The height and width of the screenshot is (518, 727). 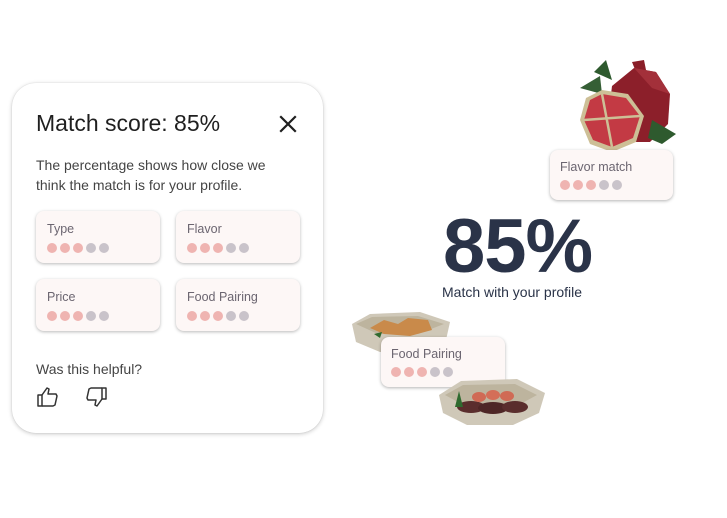 I want to click on thumbs-down-button, so click(x=96, y=397).